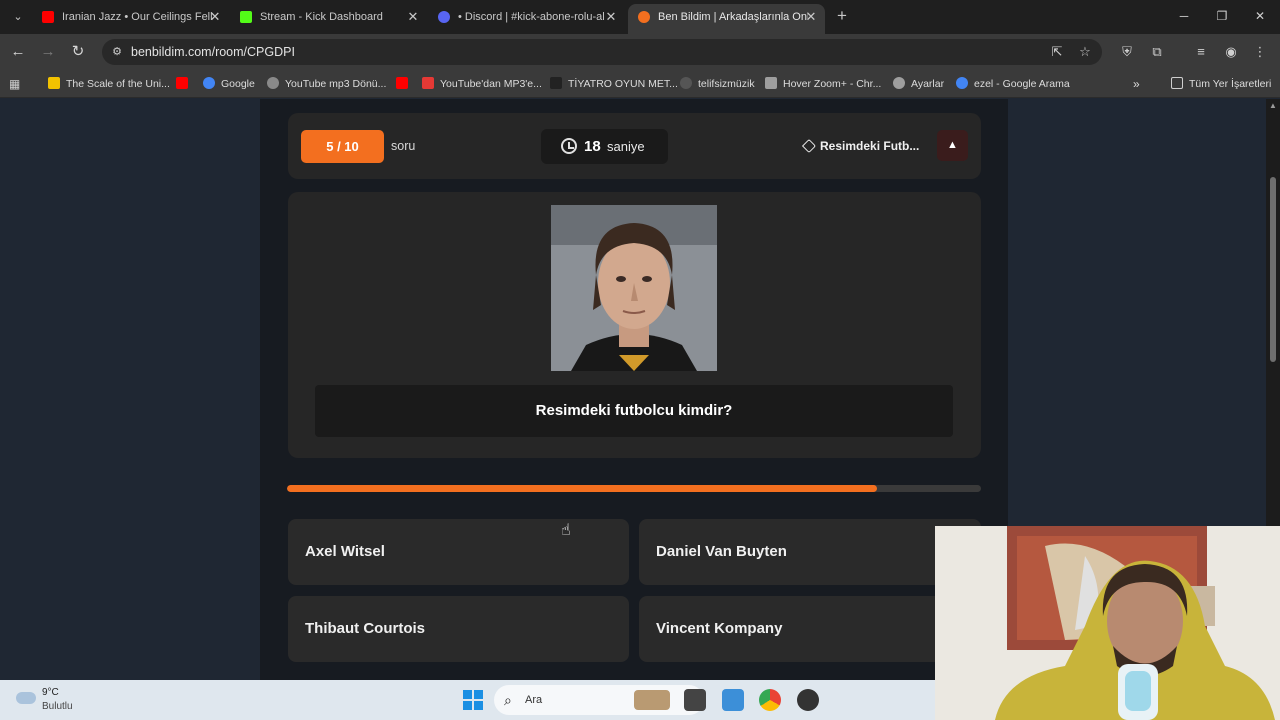  What do you see at coordinates (1221, 84) in the screenshot?
I see `all-bookmarks-button: Tüm Yer İşaretleri` at bounding box center [1221, 84].